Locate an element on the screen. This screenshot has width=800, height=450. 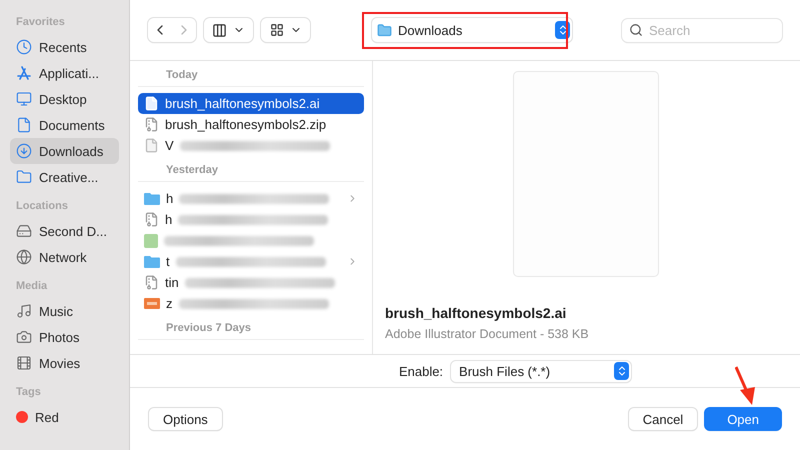
file-row: tin is located at coordinates (251, 282).